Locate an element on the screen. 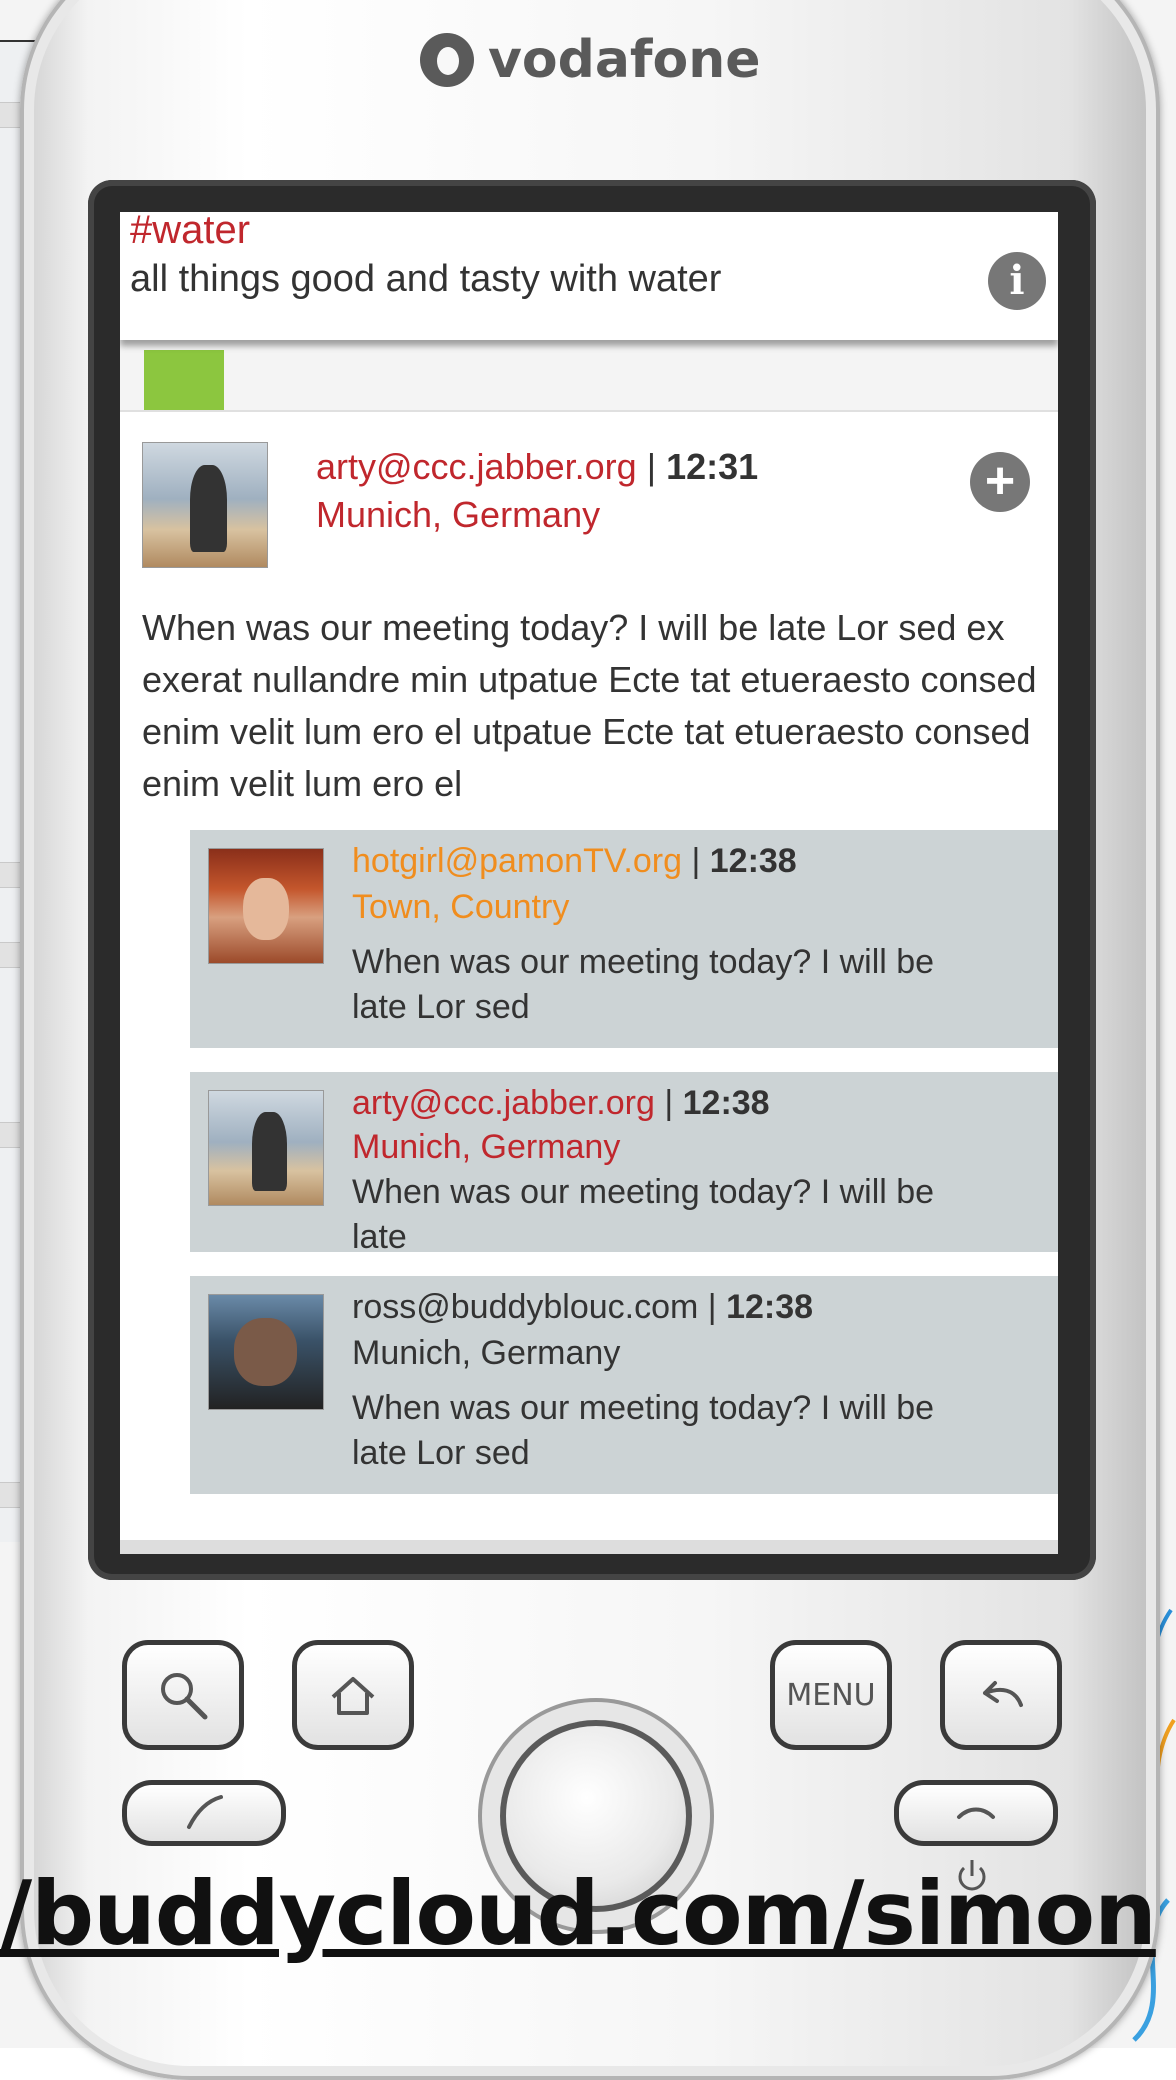  home-button is located at coordinates (353, 1695).